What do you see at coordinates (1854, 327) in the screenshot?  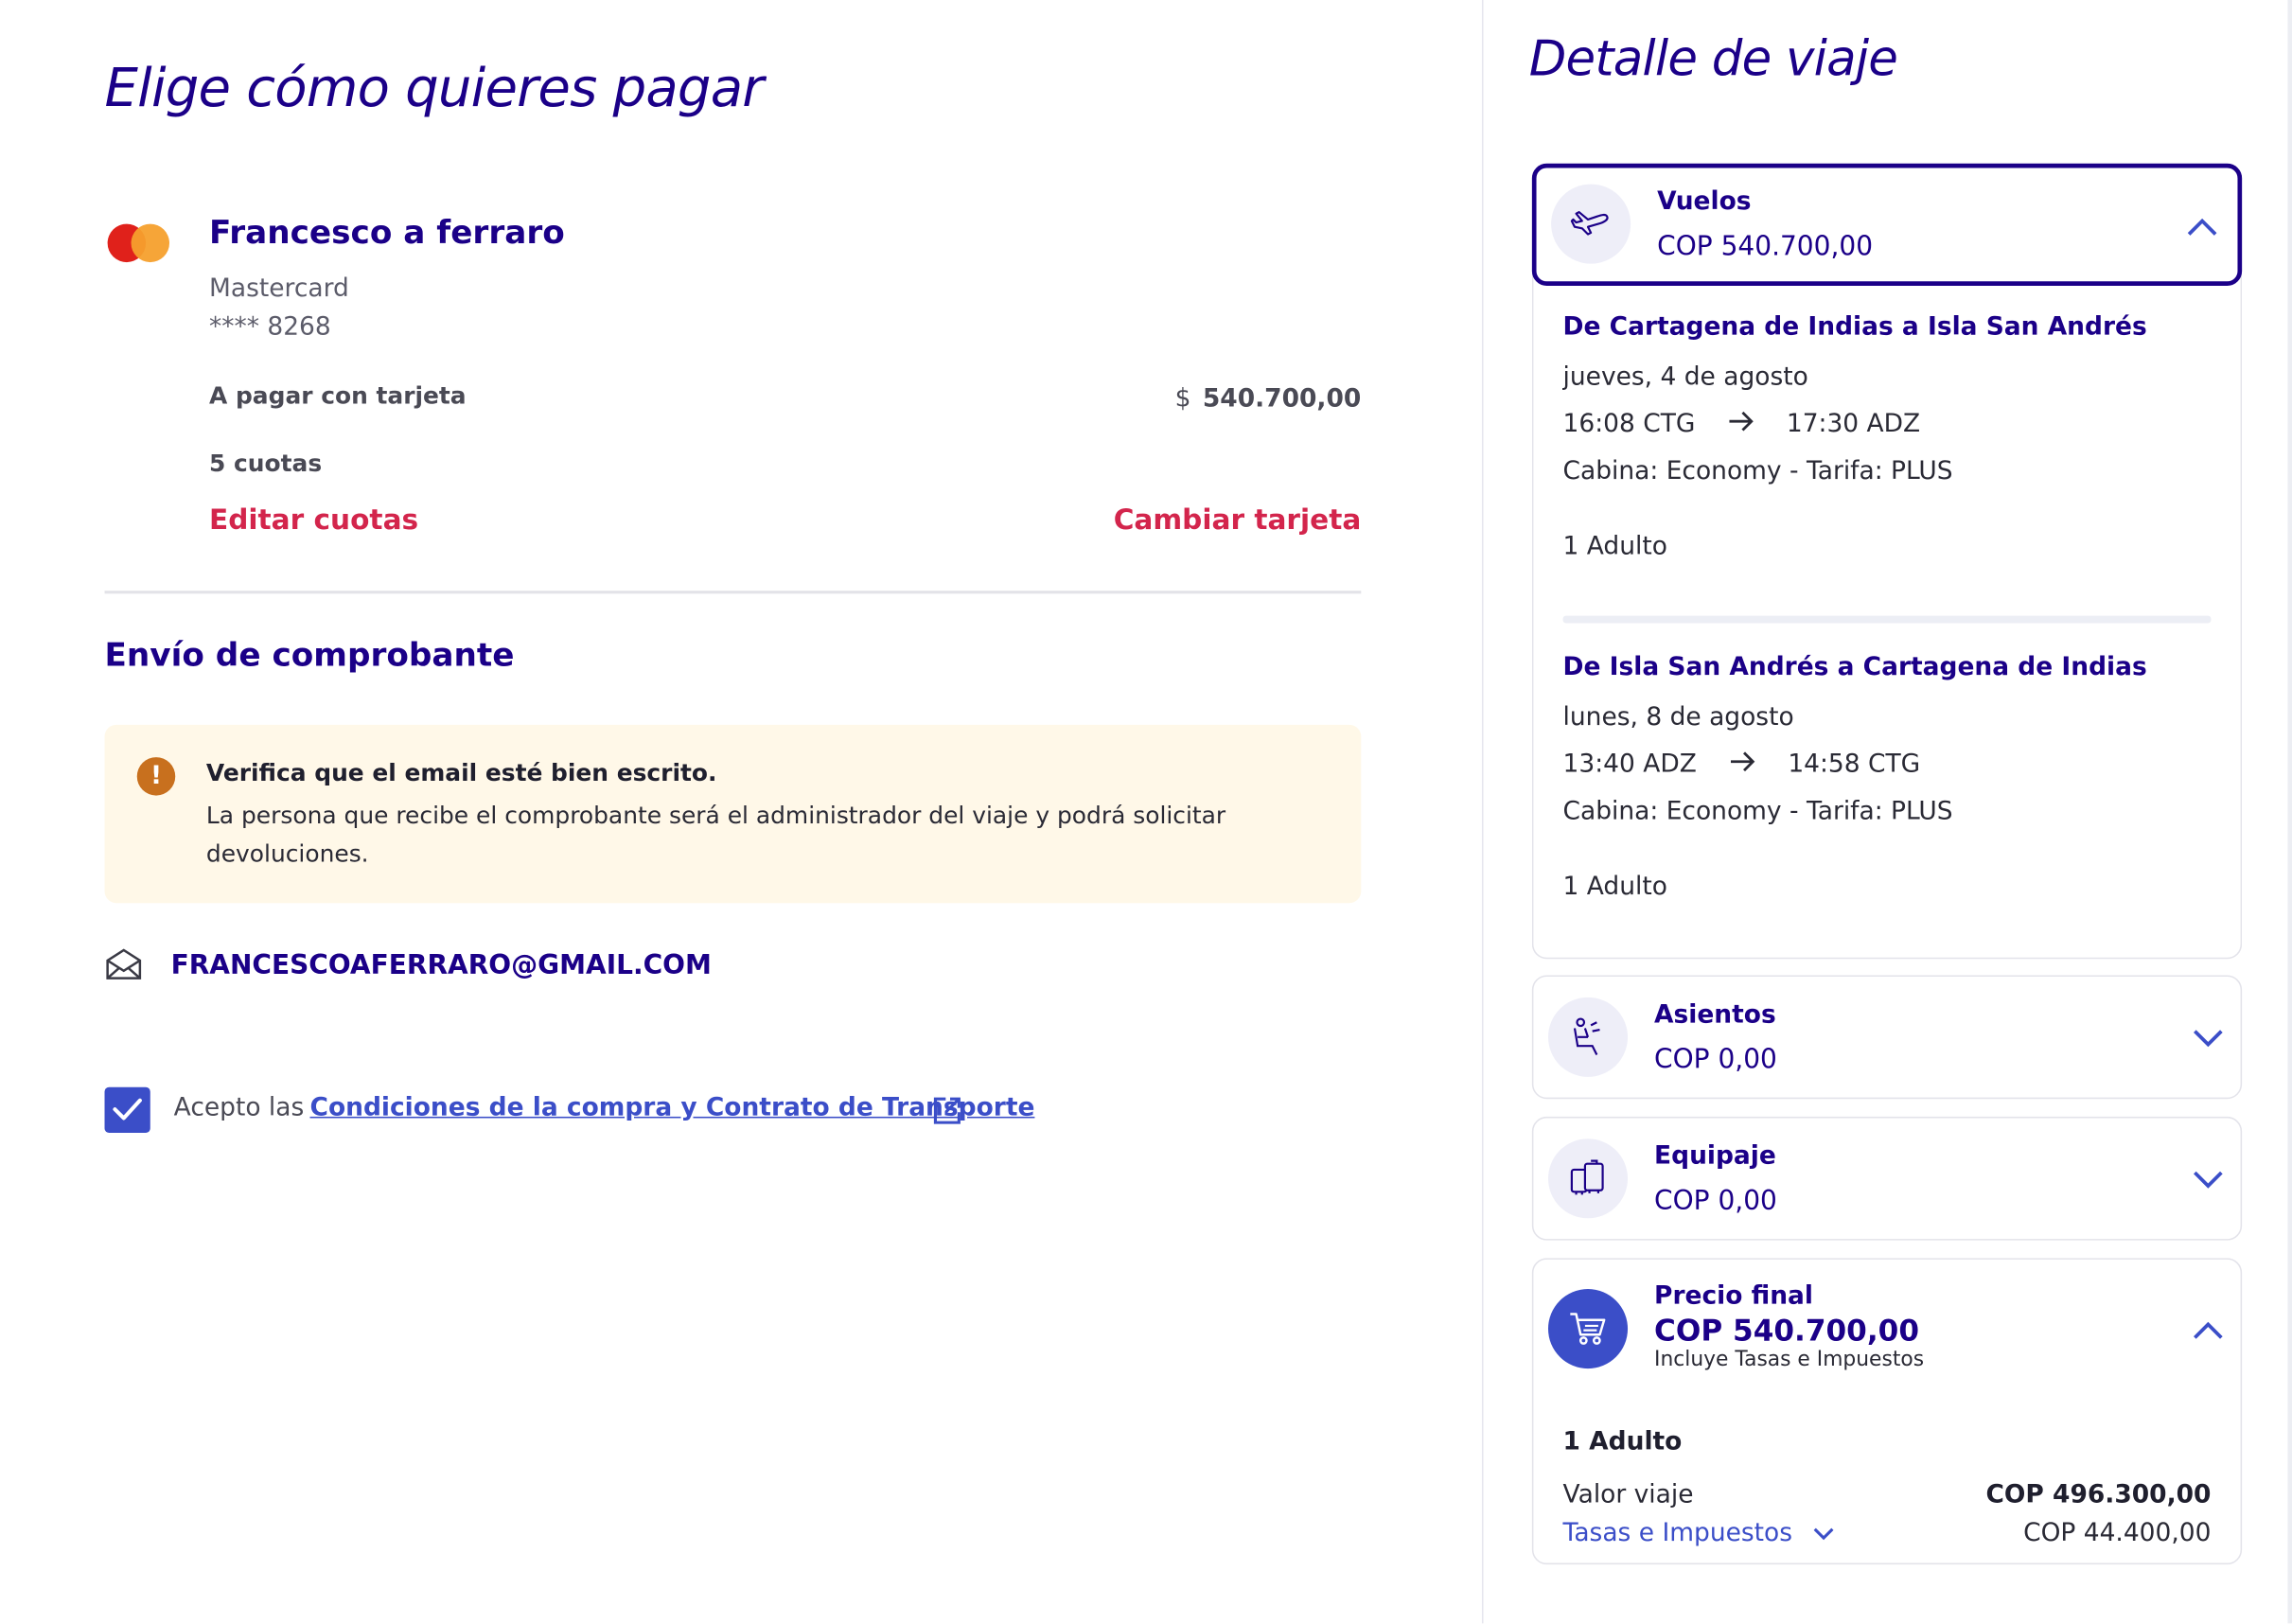 I see `segment-route: De Cartagena de Indias a Isla San Andrés` at bounding box center [1854, 327].